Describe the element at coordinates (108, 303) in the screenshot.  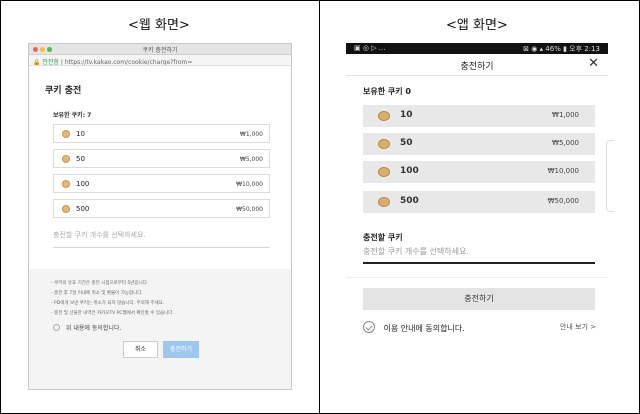
I see `notice-item: - PD에게 보낸 쿠키는 취소가 되지 않습니다. 주의해 주세요.` at that location.